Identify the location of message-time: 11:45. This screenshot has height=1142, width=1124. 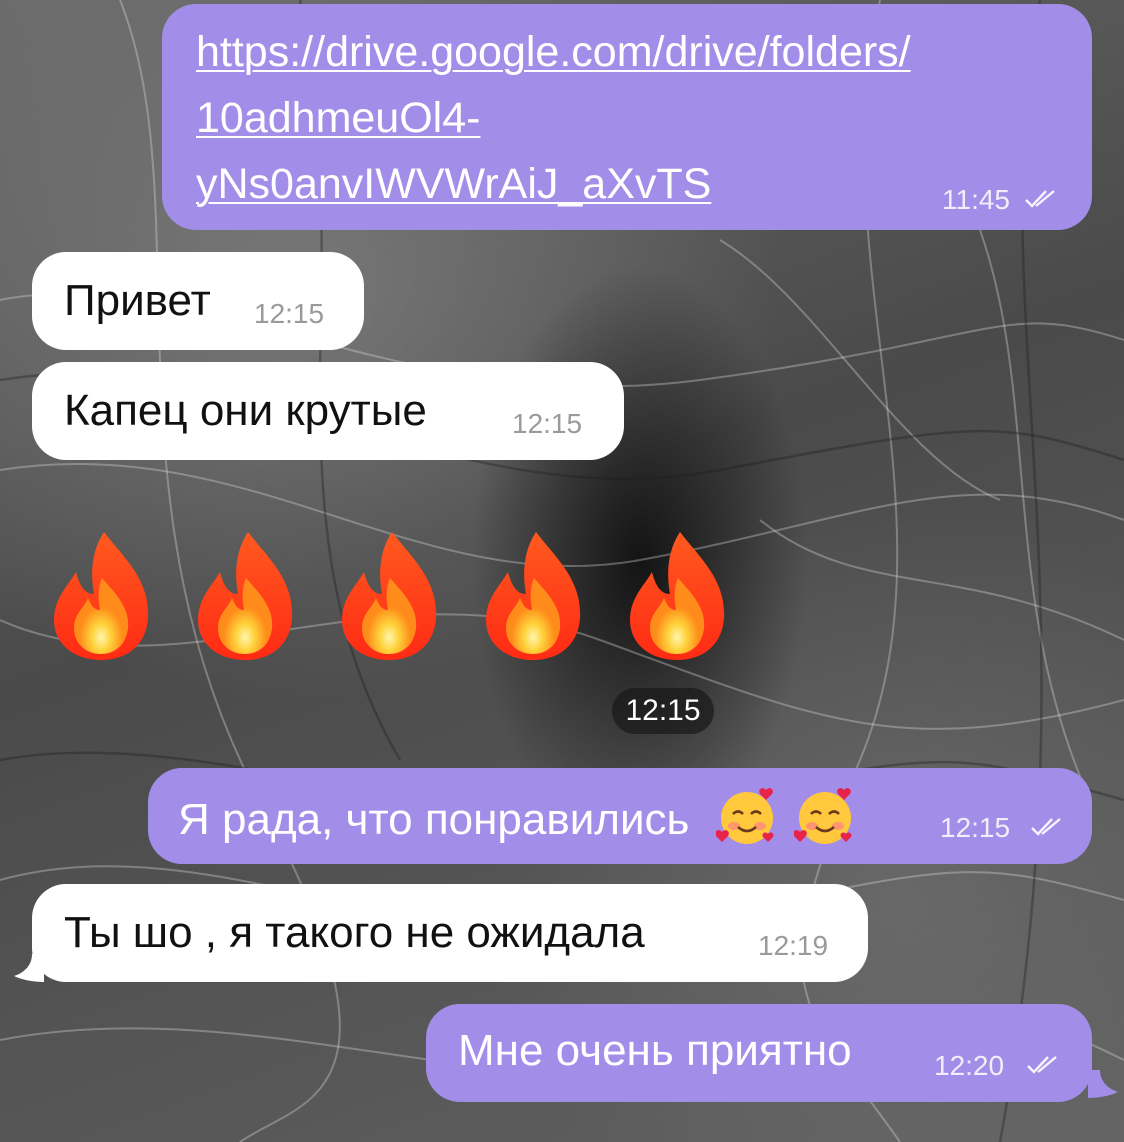
(976, 199).